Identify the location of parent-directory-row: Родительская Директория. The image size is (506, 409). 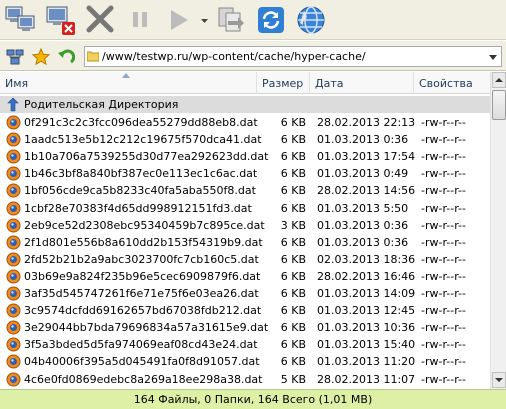
(245, 104).